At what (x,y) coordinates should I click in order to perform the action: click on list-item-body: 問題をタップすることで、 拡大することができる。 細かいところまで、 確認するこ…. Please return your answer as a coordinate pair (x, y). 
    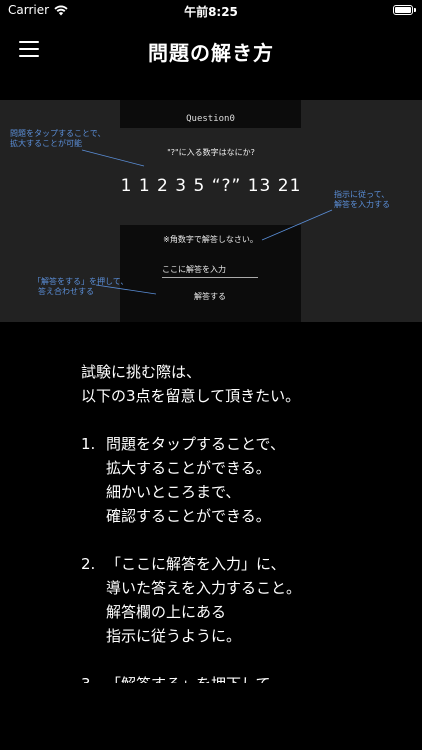
    Looking at the image, I should click on (195, 480).